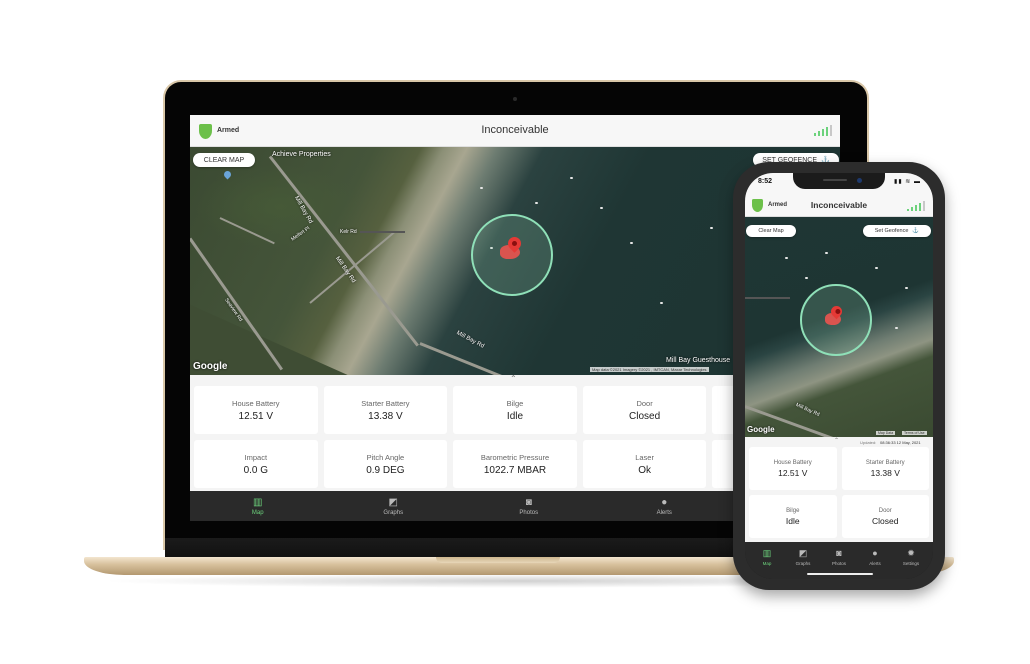  I want to click on terms-of-use-link: Terms of Use, so click(914, 433).